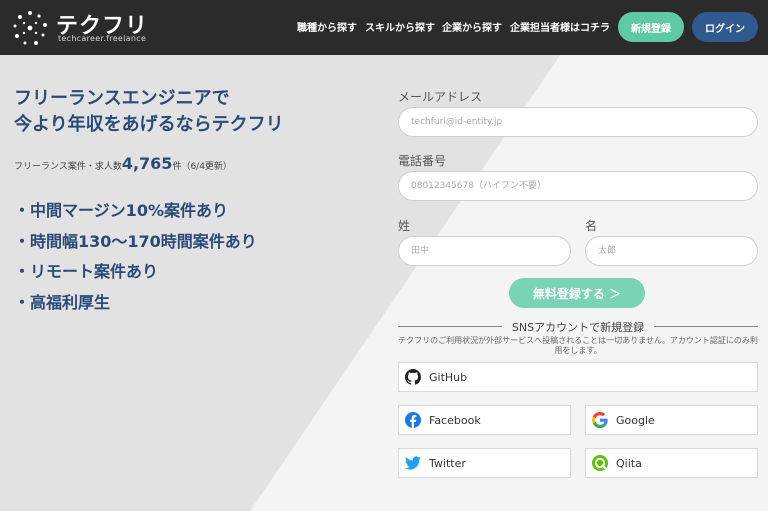 The width and height of the screenshot is (768, 511). What do you see at coordinates (122, 98) in the screenshot?
I see `hero-headline-line-1: フリーランスエンジニアで` at bounding box center [122, 98].